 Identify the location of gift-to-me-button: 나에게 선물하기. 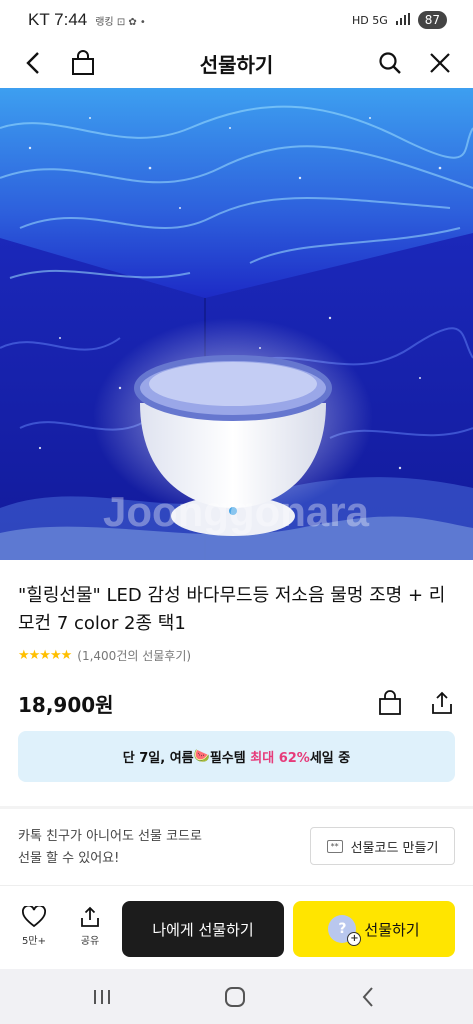
(203, 929).